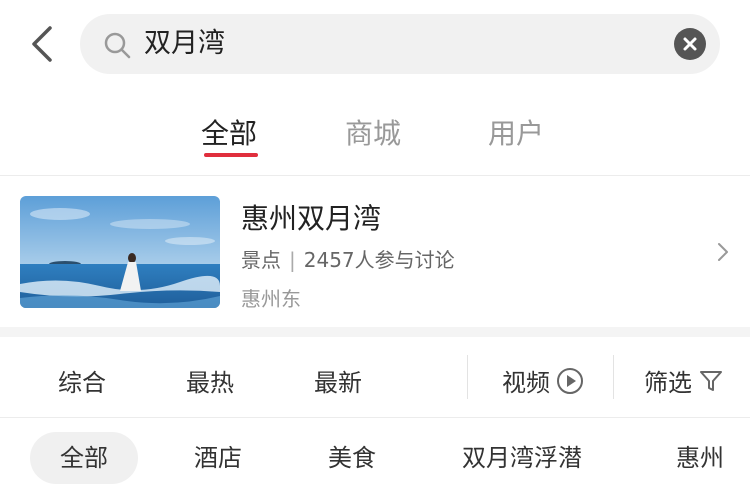 The image size is (750, 499). What do you see at coordinates (261, 260) in the screenshot?
I see `poi-category: 景点` at bounding box center [261, 260].